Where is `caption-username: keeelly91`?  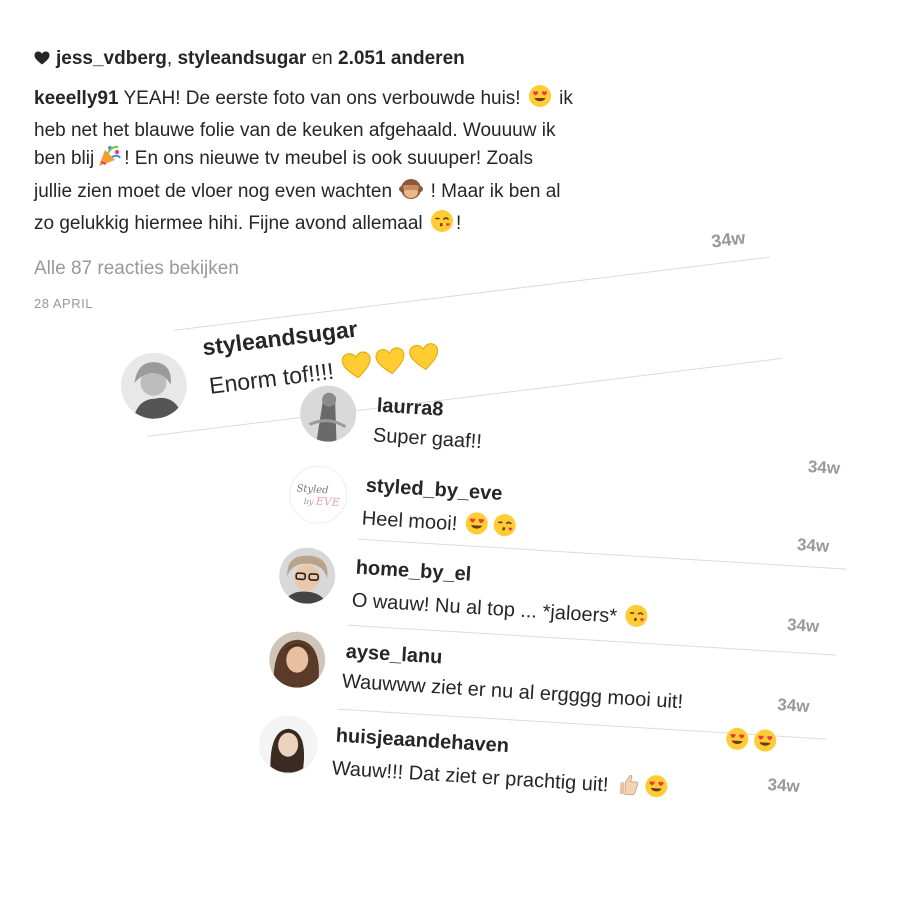
caption-username: keeelly91 is located at coordinates (76, 98).